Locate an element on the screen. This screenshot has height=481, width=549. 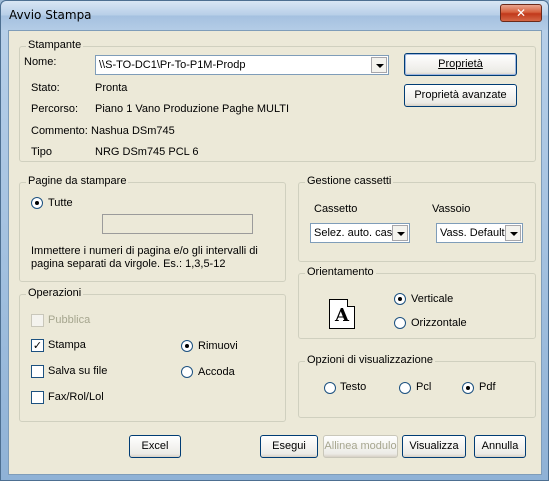
print-checkbox: ✓ is located at coordinates (37, 345).